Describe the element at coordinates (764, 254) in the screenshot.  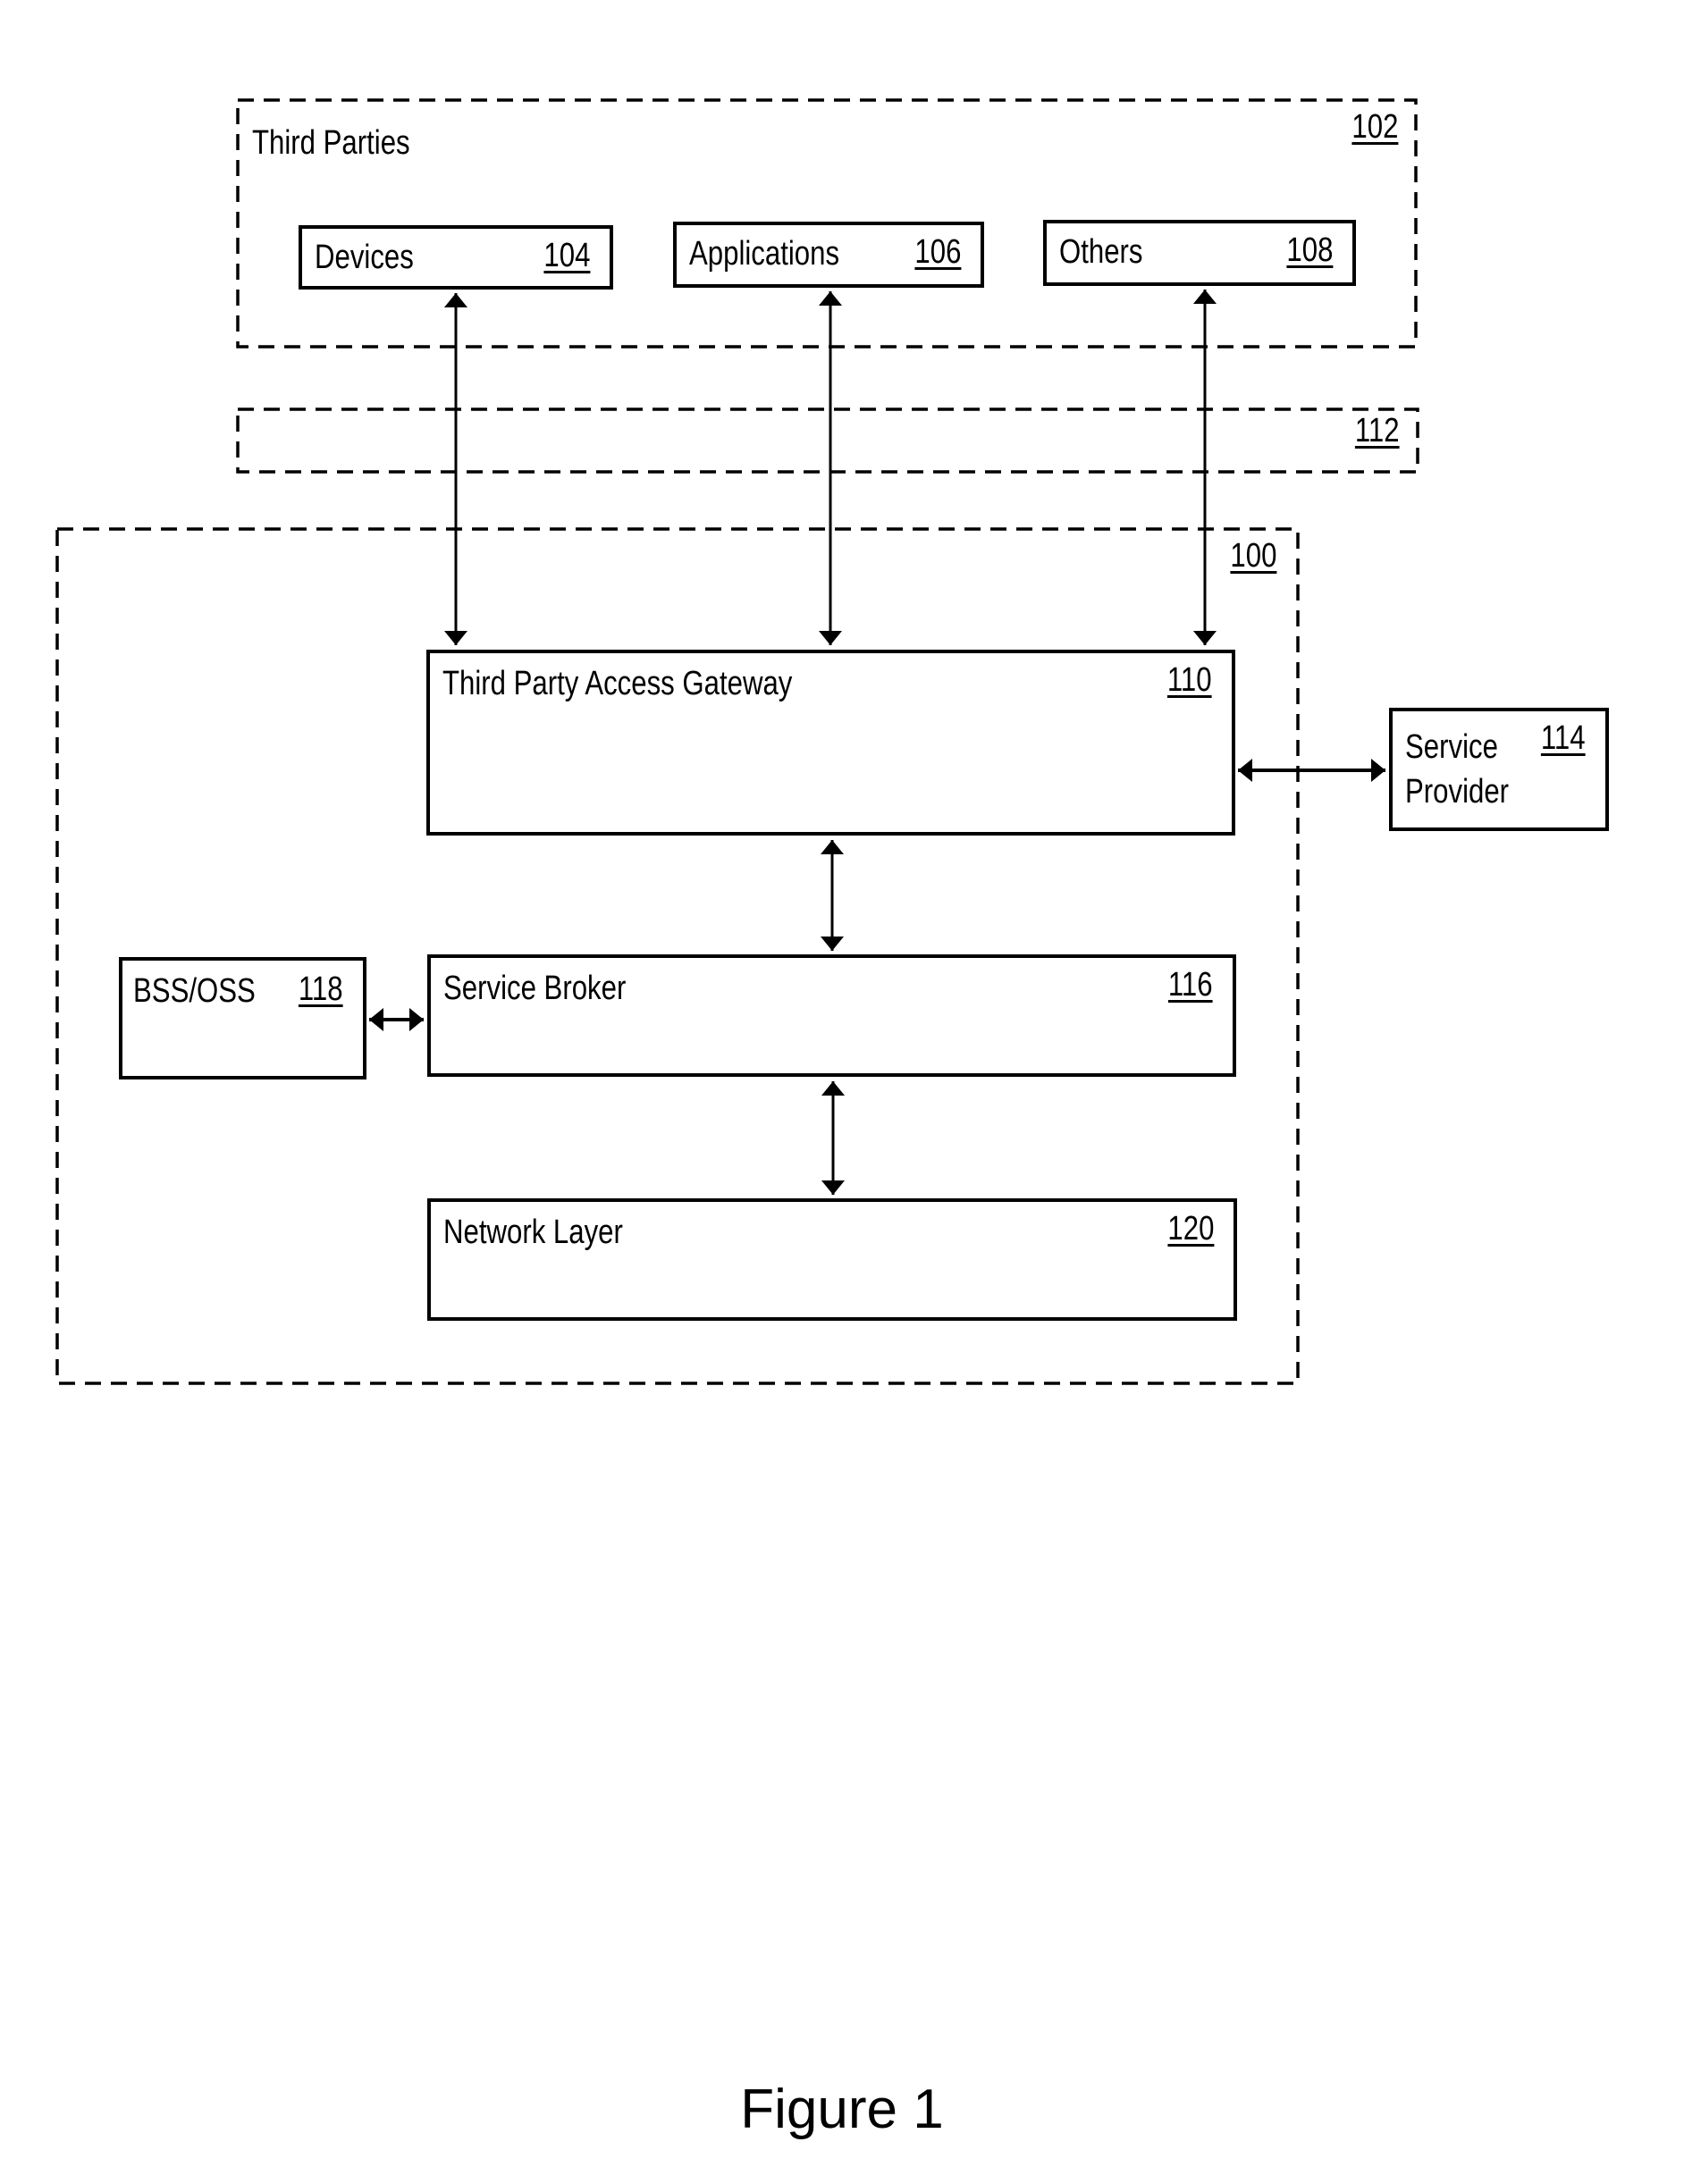
I see `applications-label: Applications` at that location.